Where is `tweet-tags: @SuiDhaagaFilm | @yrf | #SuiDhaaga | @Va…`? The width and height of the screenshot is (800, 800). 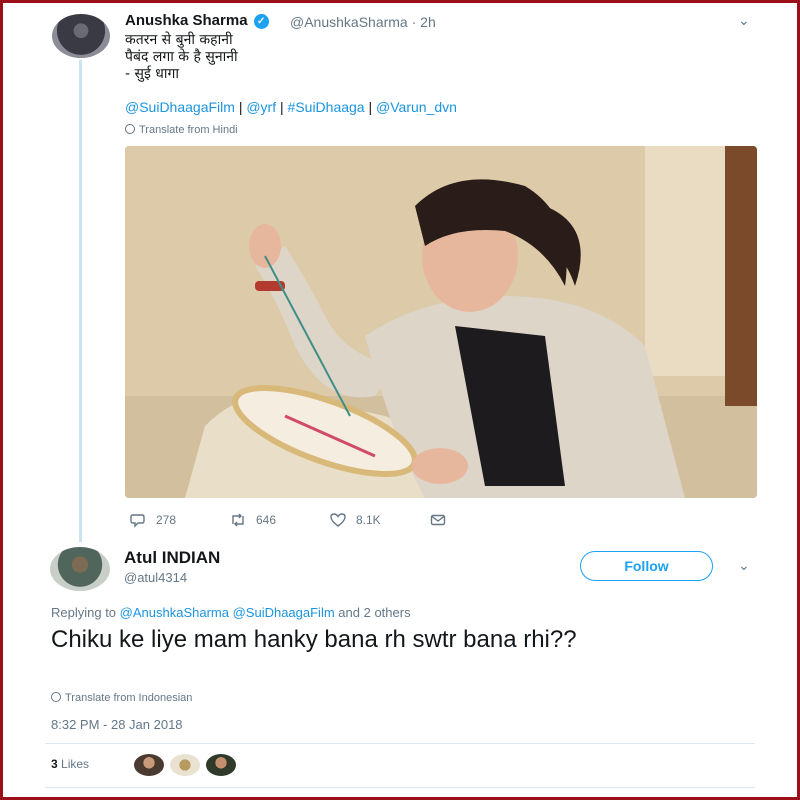 tweet-tags: @SuiDhaagaFilm | @yrf | #SuiDhaaga | @Va… is located at coordinates (291, 107).